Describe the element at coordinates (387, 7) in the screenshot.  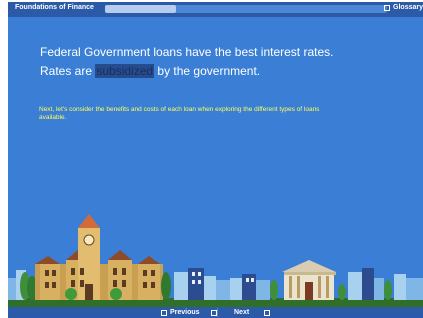
I see `glossary-icon` at that location.